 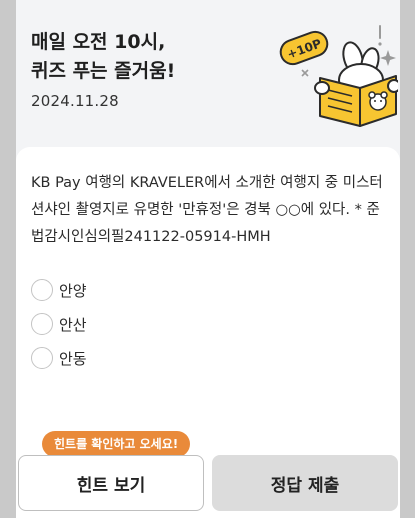 I want to click on answer-options: 안양 안산 안동, so click(x=59, y=324).